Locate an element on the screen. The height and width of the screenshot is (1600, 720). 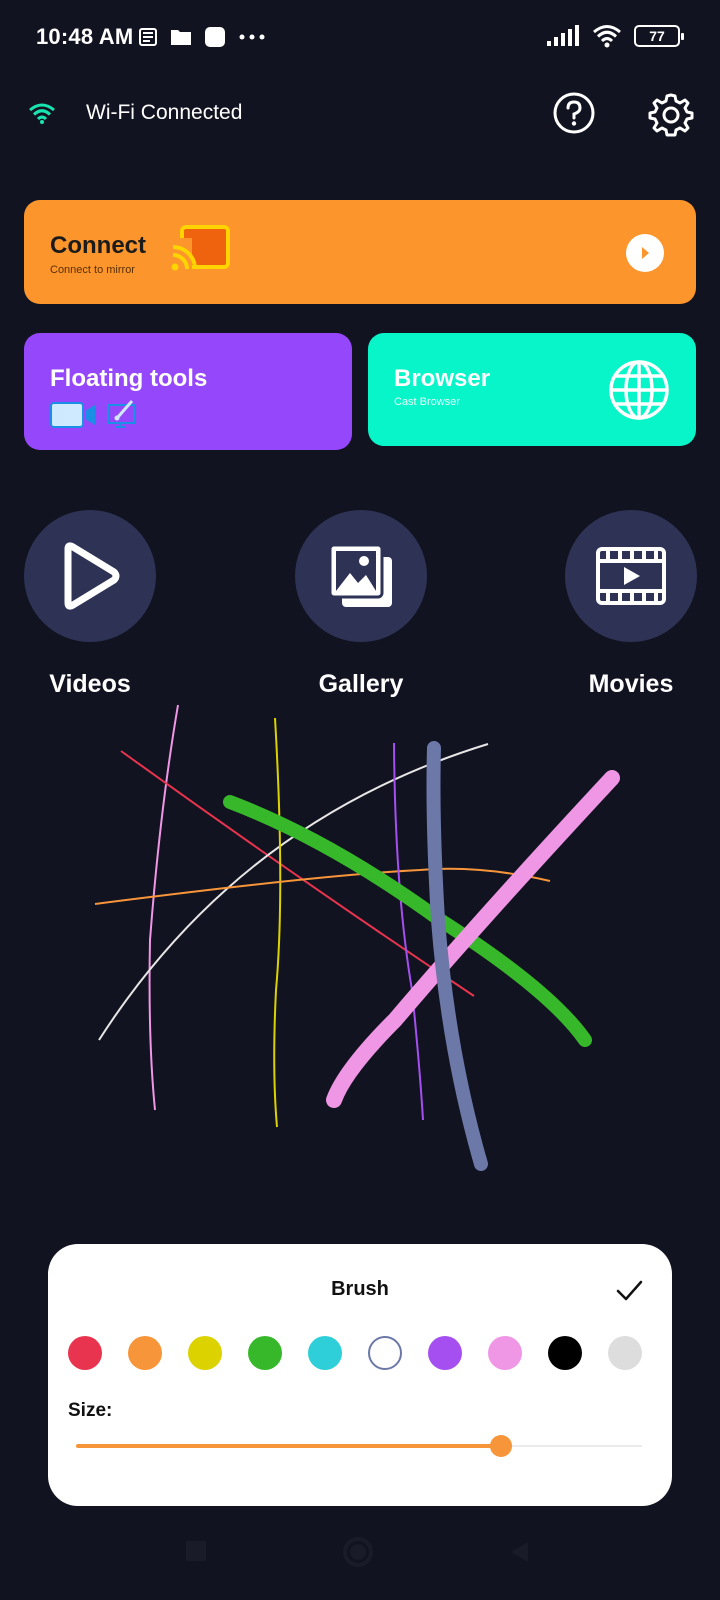
videos-shortcut: Videos is located at coordinates (90, 604).